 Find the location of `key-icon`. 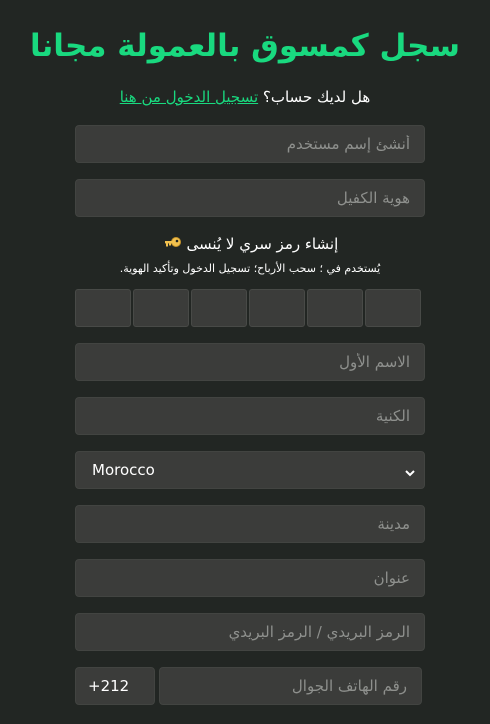

key-icon is located at coordinates (173, 245).